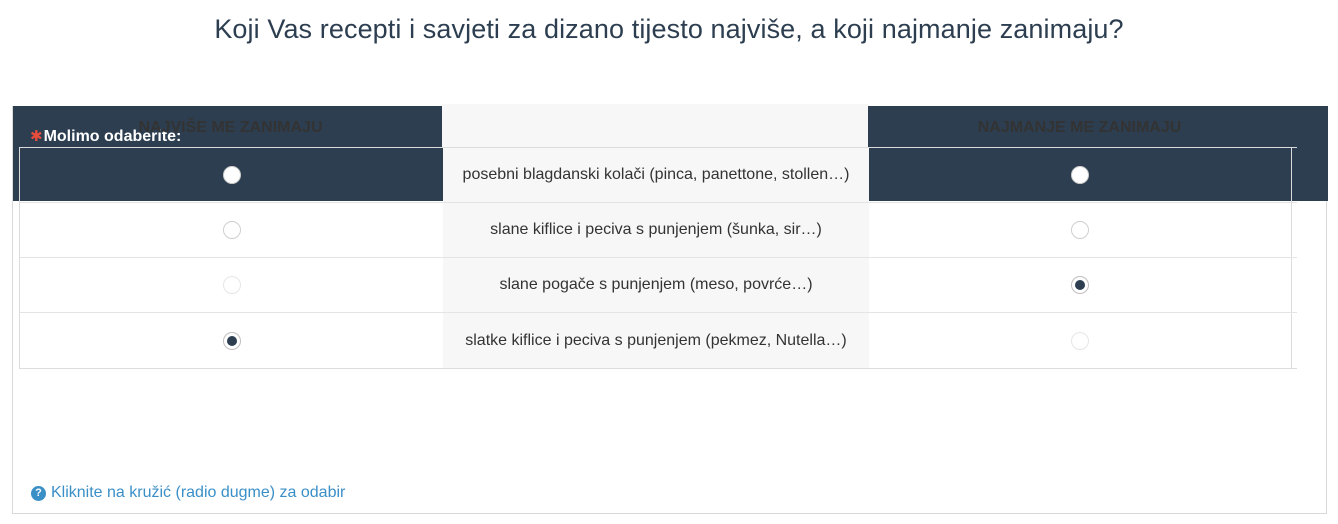 The image size is (1338, 524). I want to click on matrix-header-row: NAJVIŠE ME ZANIMAJU NAJMANJE ME ZANIMAJU, so click(658, 125).